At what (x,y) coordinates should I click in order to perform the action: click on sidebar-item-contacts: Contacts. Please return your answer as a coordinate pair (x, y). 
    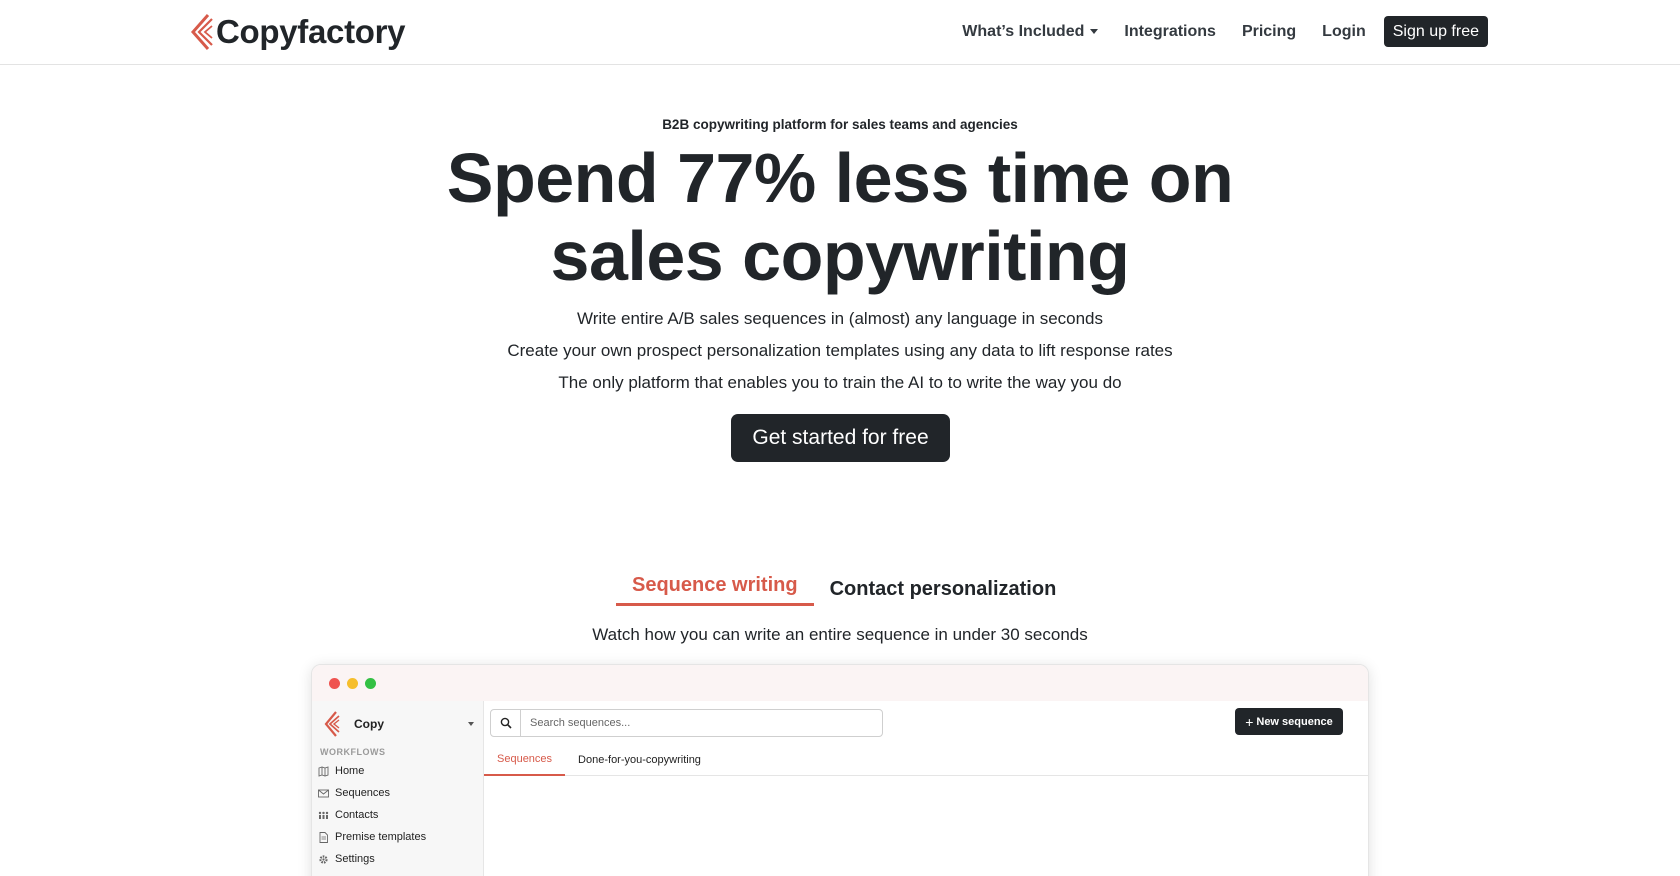
    Looking at the image, I should click on (348, 815).